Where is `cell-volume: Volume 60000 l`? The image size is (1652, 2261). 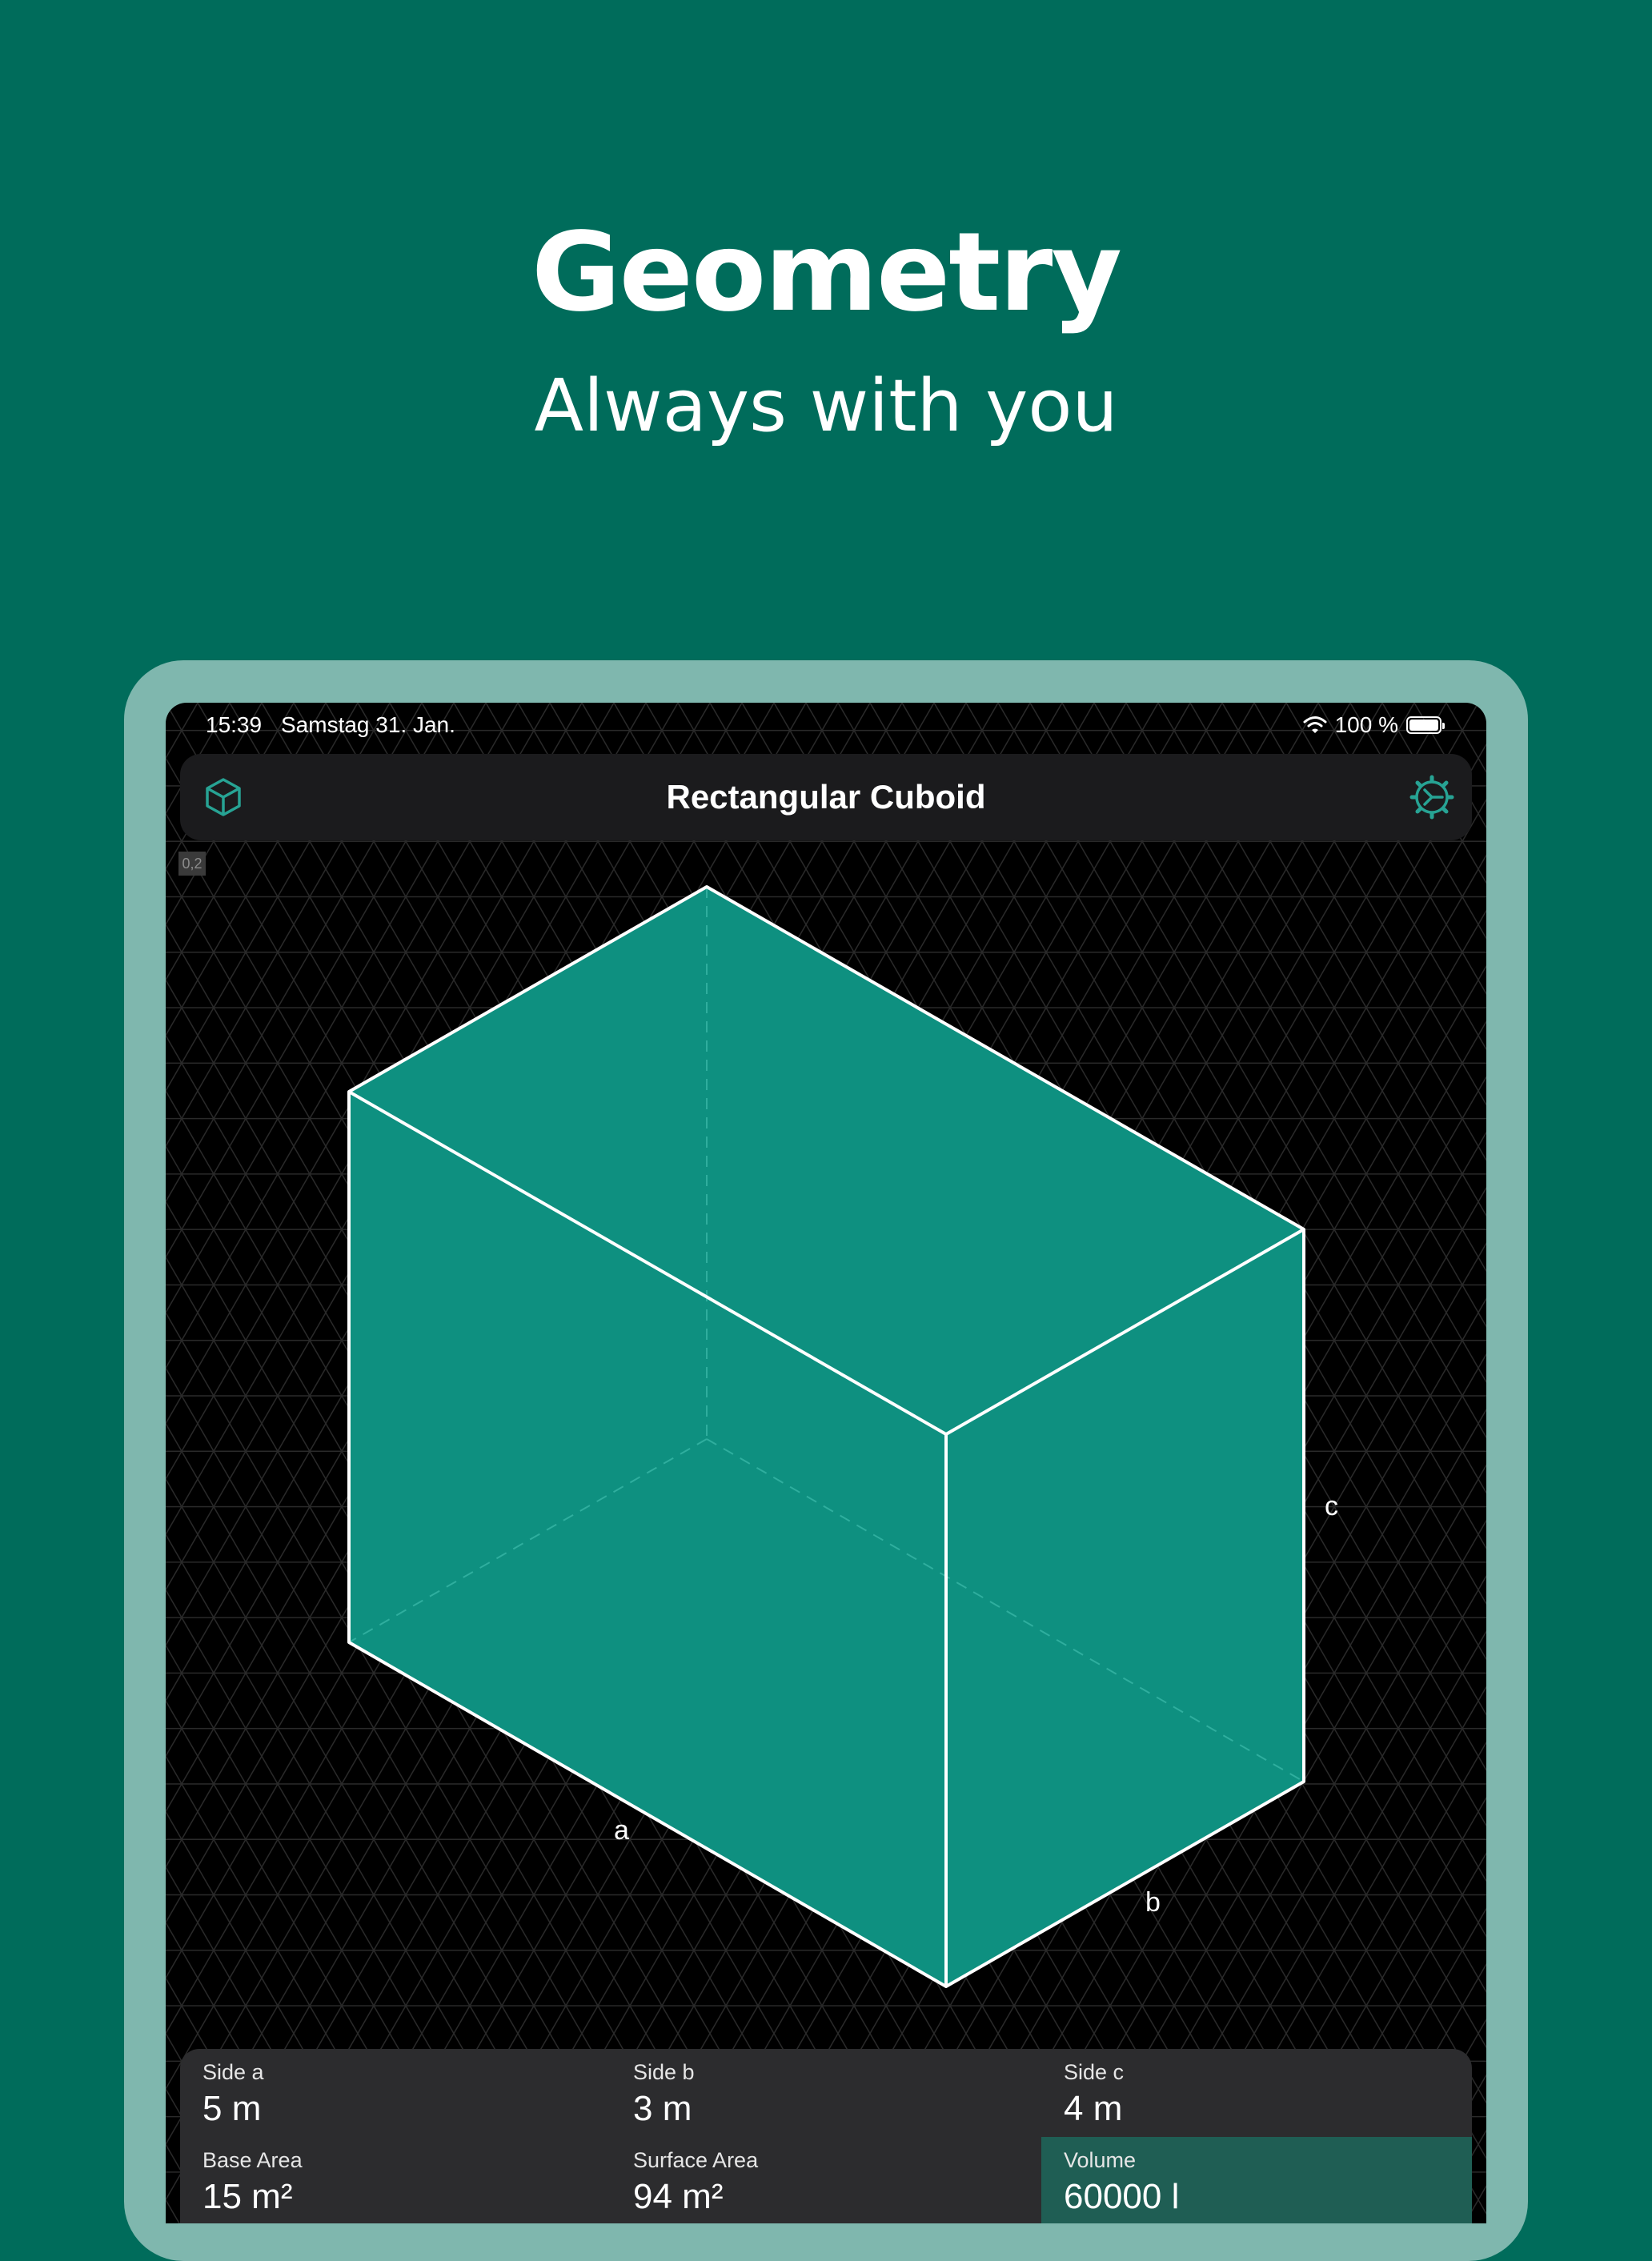
cell-volume: Volume 60000 l is located at coordinates (1256, 2180).